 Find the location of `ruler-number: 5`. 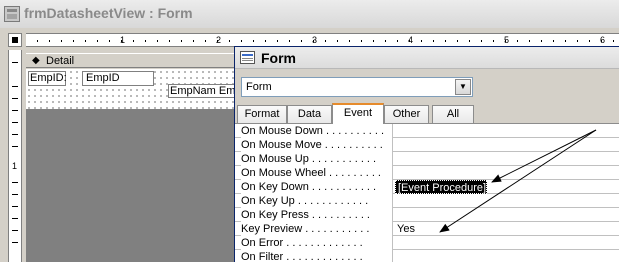

ruler-number: 5 is located at coordinates (507, 40).